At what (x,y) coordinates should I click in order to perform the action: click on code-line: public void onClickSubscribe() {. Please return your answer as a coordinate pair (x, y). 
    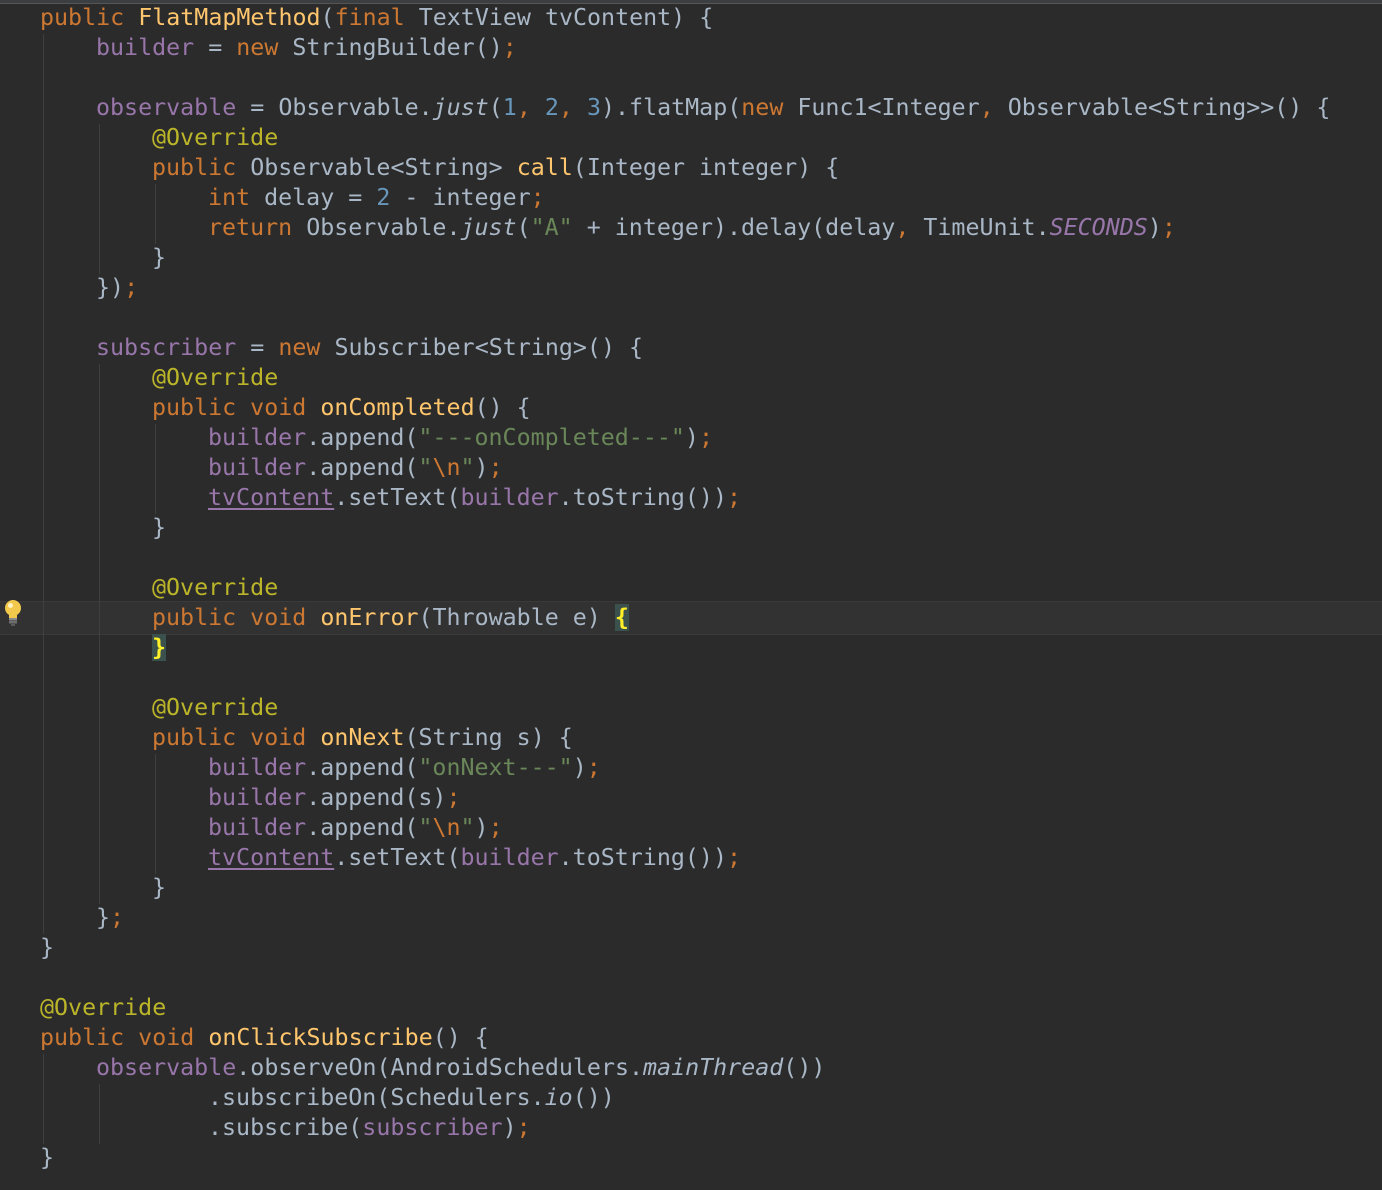
    Looking at the image, I should click on (264, 1038).